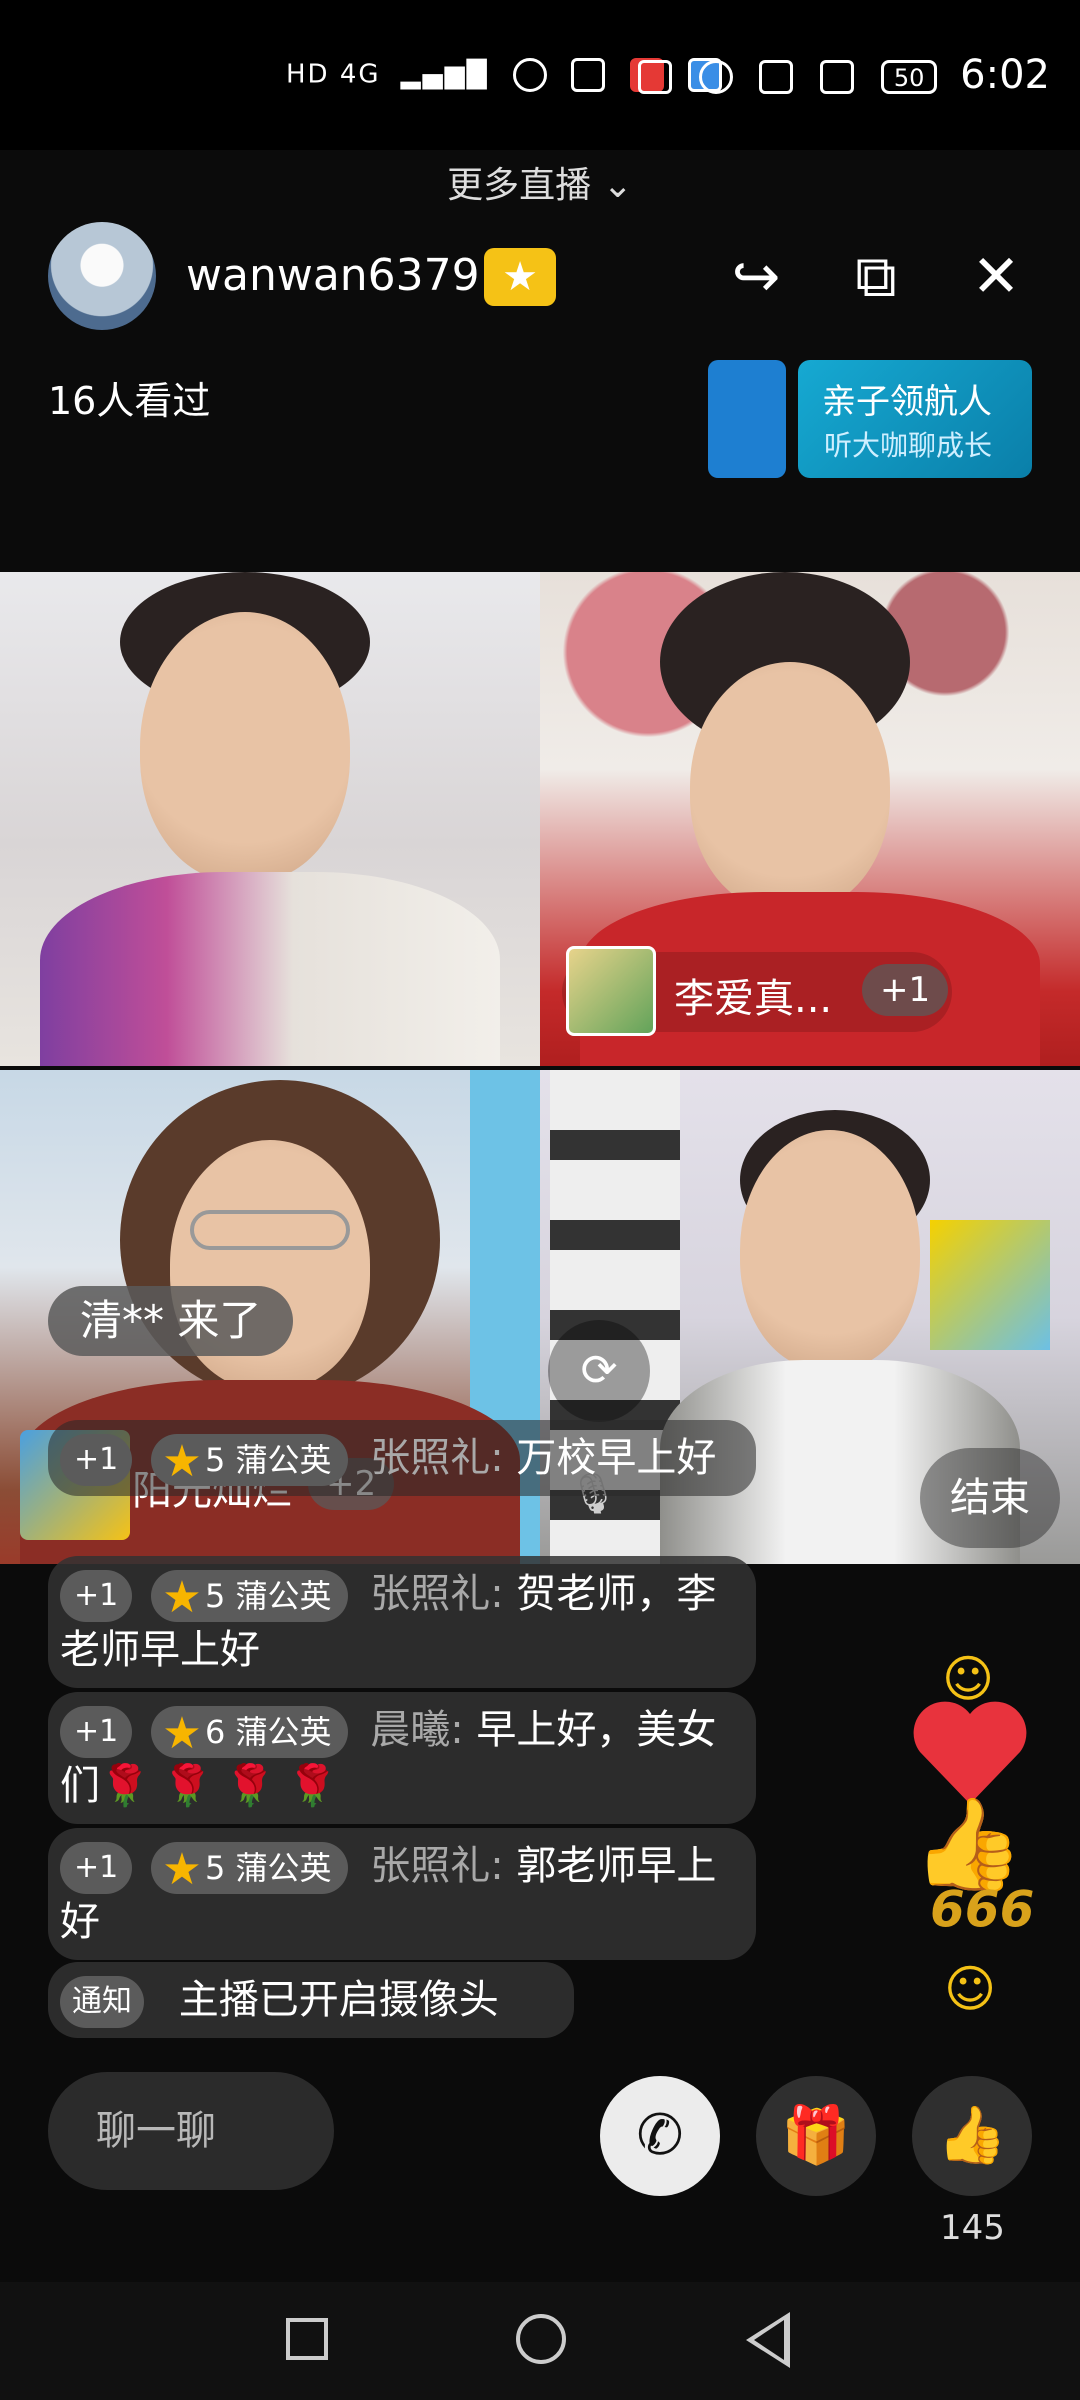 The image size is (1080, 2400). Describe the element at coordinates (307, 2339) in the screenshot. I see `recents-icon` at that location.